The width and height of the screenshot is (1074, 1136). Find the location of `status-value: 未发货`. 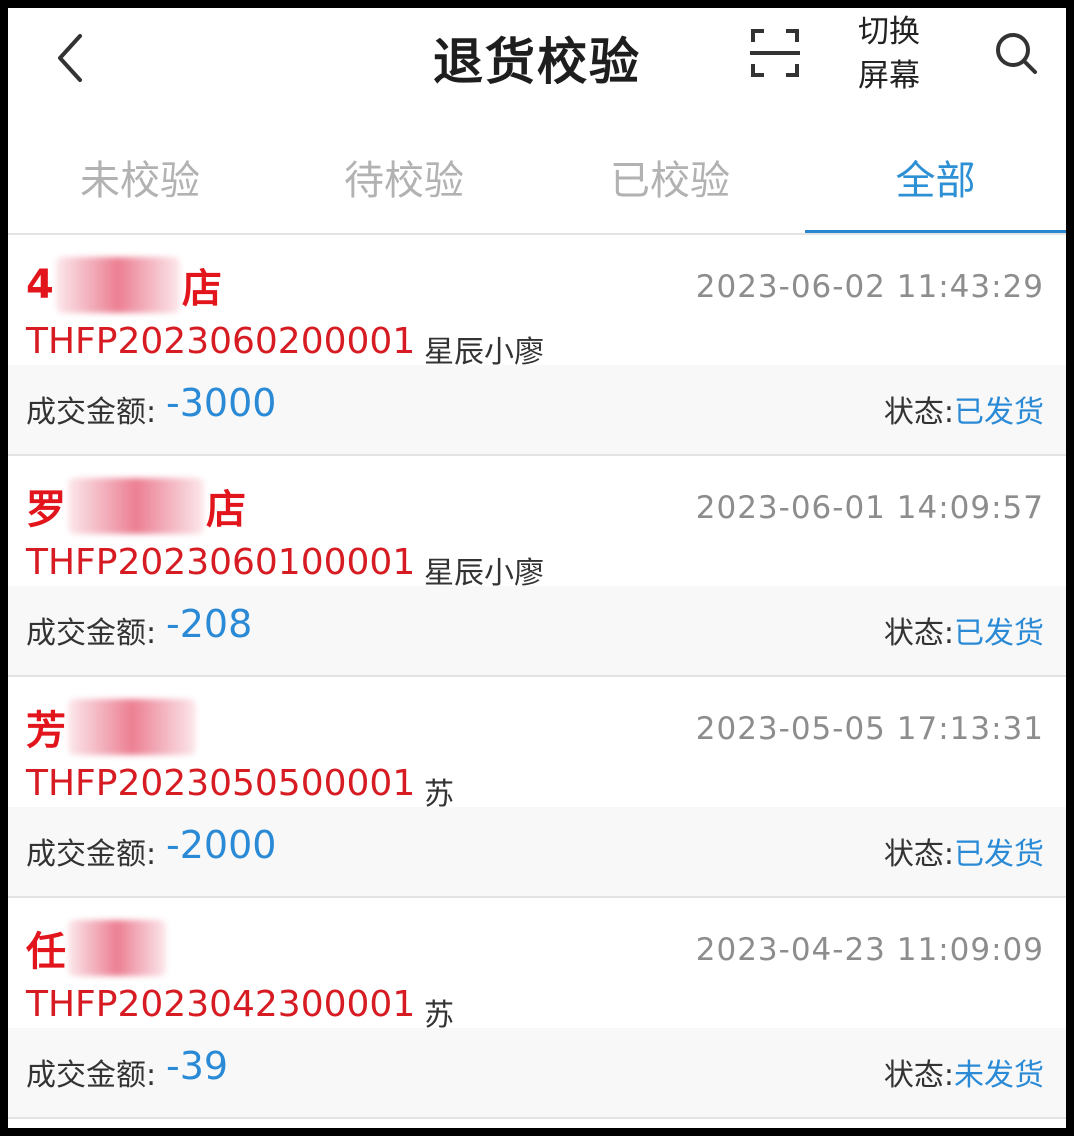

status-value: 未发货 is located at coordinates (999, 1075).